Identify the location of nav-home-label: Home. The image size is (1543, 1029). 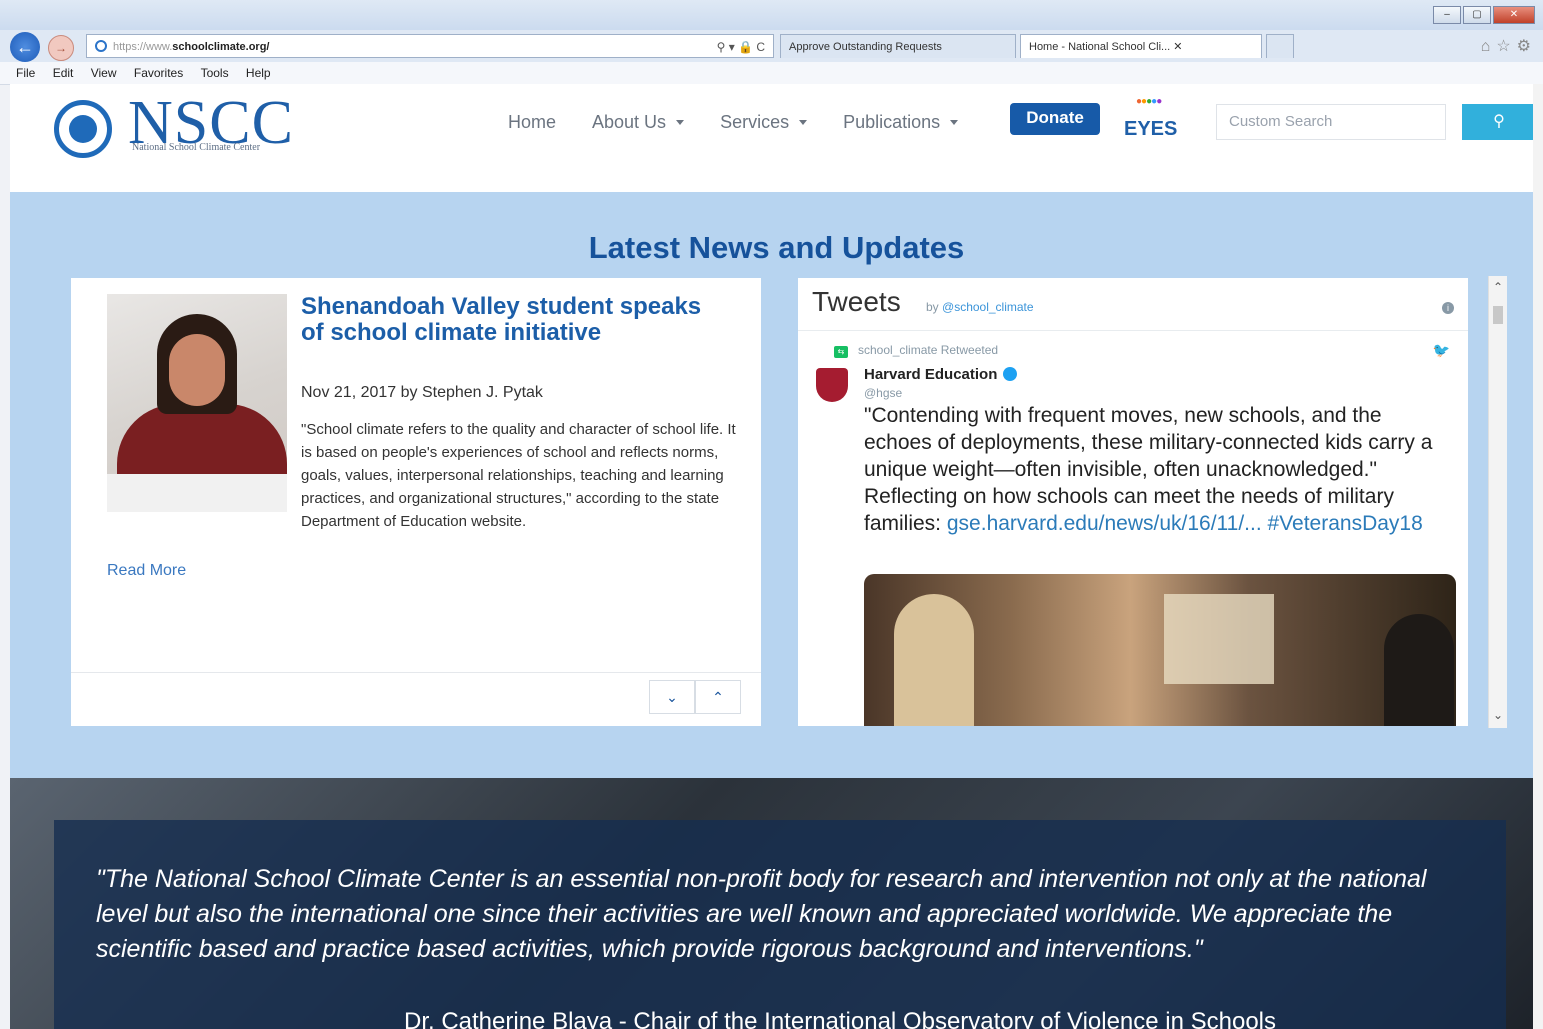
(532, 122).